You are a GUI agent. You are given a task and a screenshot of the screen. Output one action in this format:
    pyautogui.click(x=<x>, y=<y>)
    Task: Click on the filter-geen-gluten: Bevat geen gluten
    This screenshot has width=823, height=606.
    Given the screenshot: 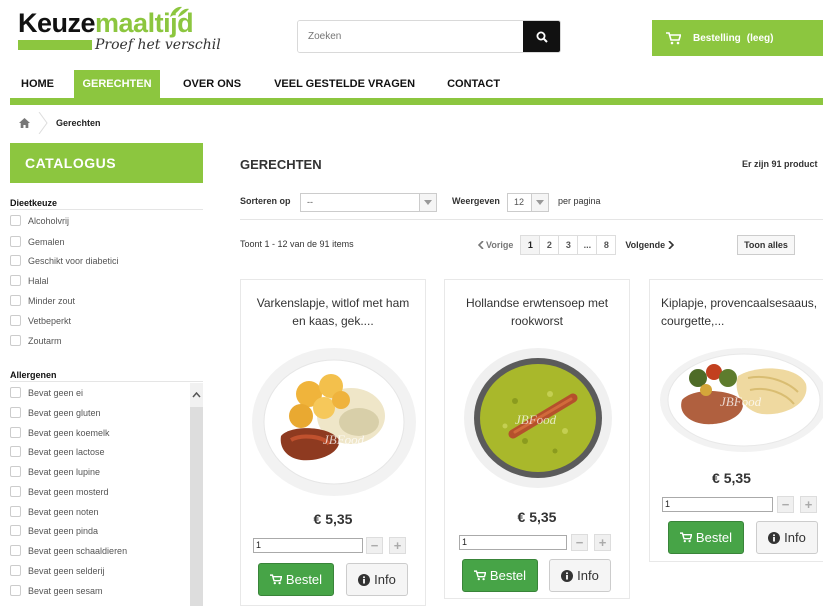 What is the action you would take?
    pyautogui.click(x=55, y=412)
    